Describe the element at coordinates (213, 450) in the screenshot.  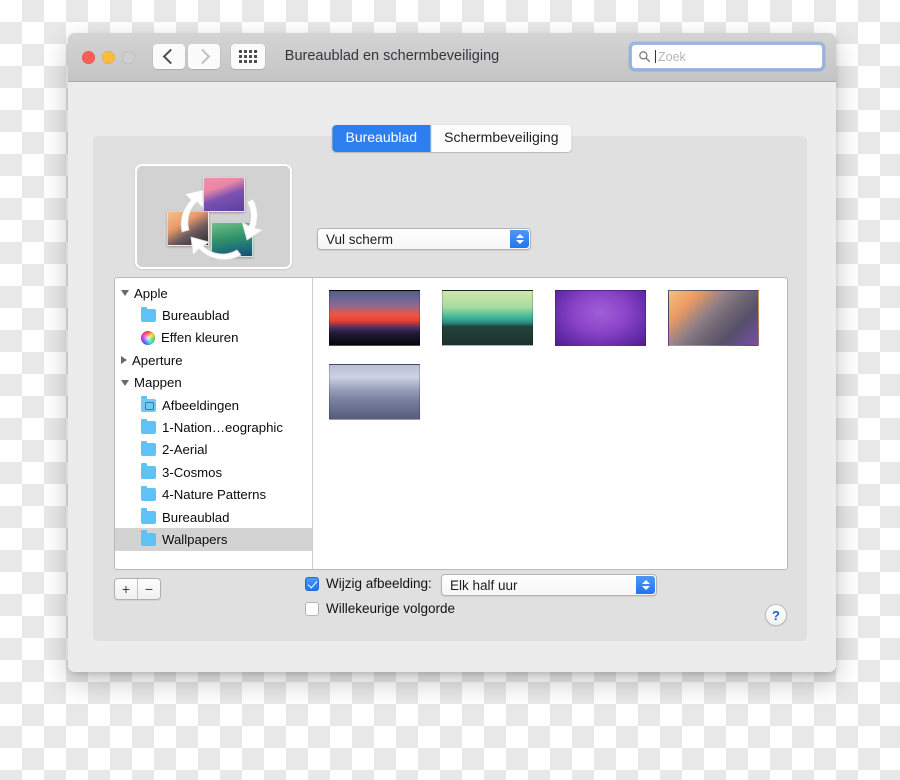
I see `tree-item-aerial: 2-Aerial` at that location.